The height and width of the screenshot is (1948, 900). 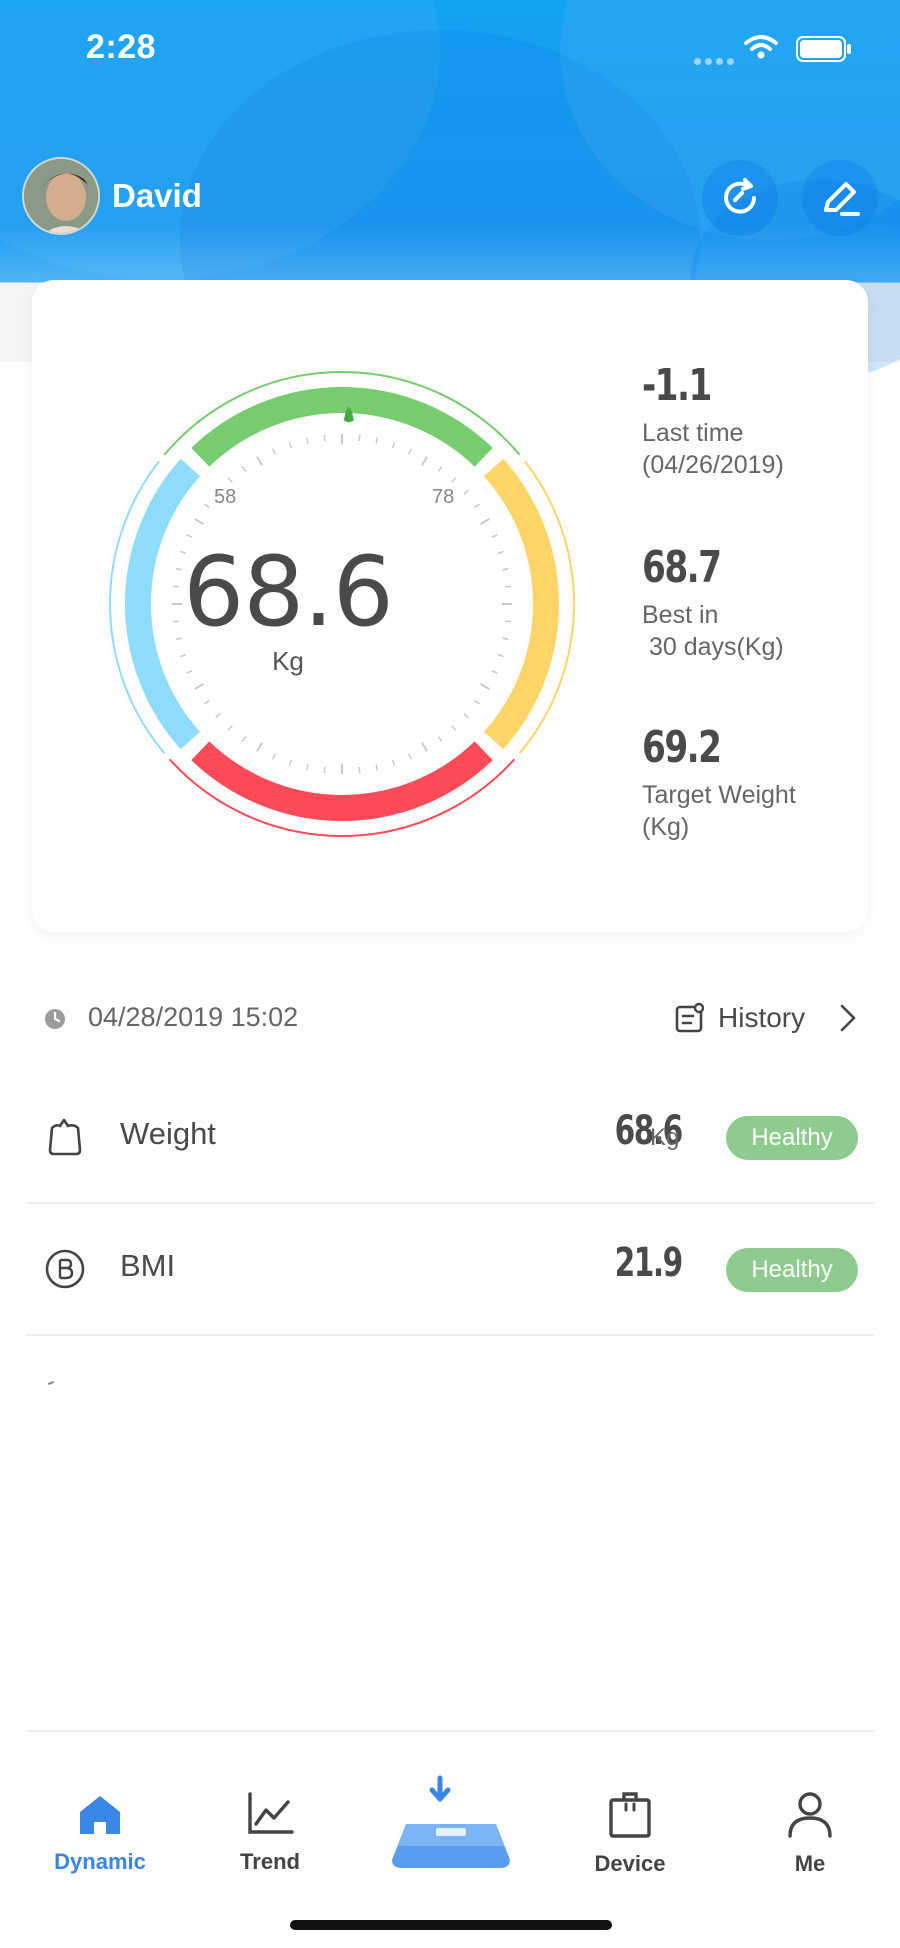 I want to click on scale-icon, so click(x=451, y=1821).